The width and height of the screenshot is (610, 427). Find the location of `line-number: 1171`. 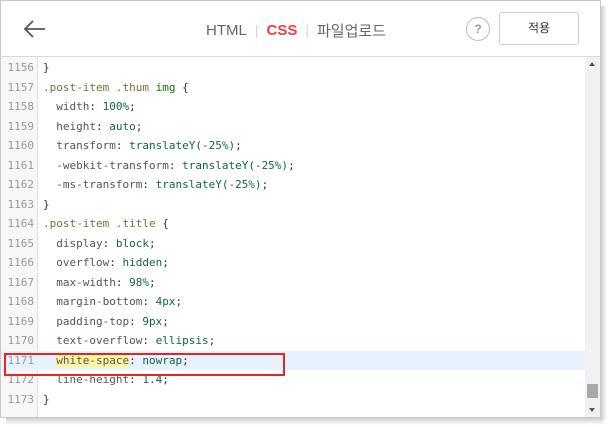

line-number: 1171 is located at coordinates (21, 360).